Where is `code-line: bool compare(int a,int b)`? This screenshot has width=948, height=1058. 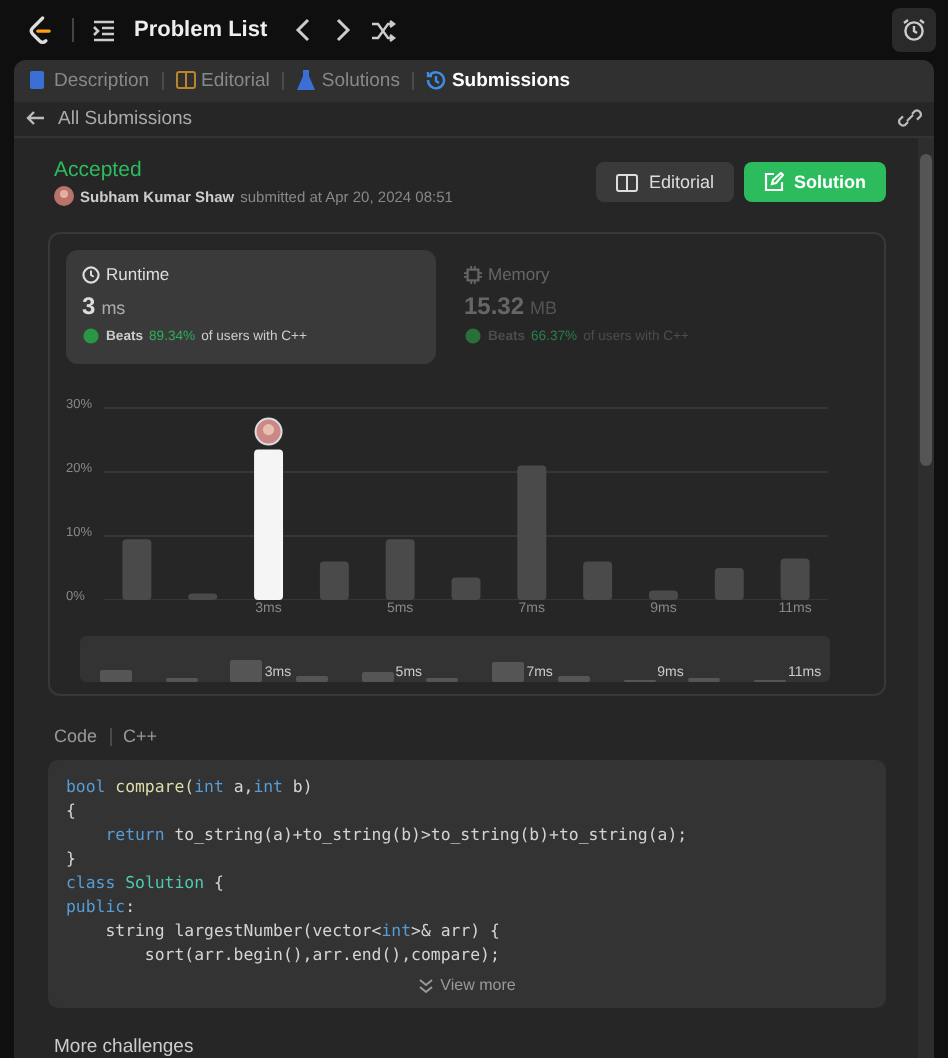
code-line: bool compare(int a,int b) is located at coordinates (190, 786).